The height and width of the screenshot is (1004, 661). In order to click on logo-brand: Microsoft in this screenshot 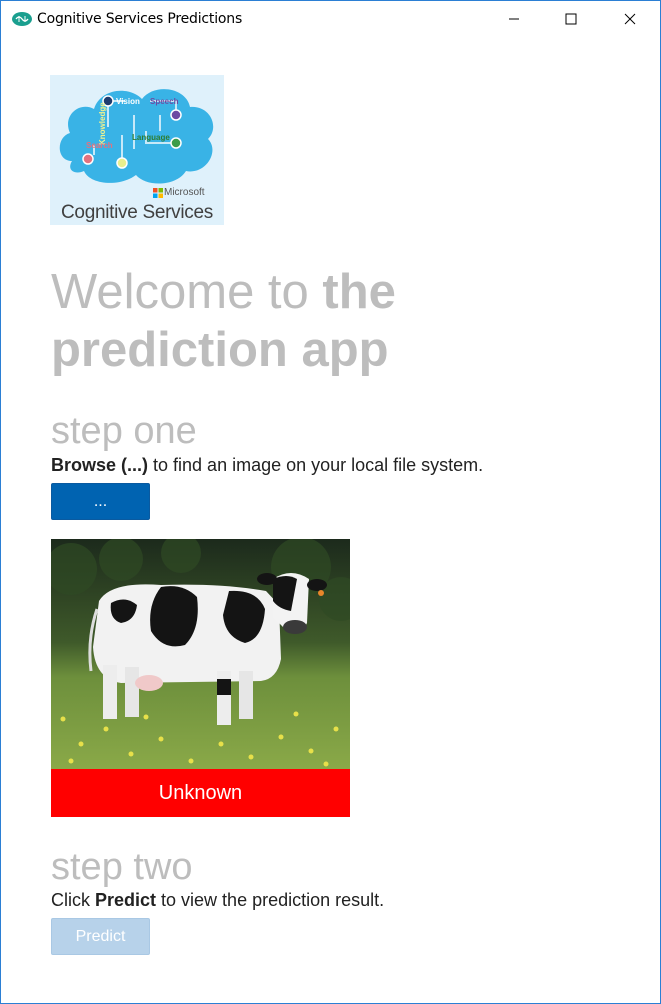, I will do `click(184, 192)`.